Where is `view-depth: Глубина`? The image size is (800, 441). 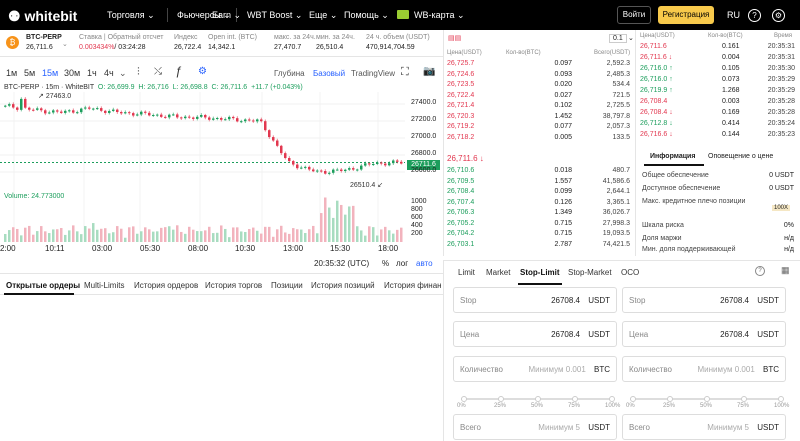 view-depth: Глубина is located at coordinates (289, 73).